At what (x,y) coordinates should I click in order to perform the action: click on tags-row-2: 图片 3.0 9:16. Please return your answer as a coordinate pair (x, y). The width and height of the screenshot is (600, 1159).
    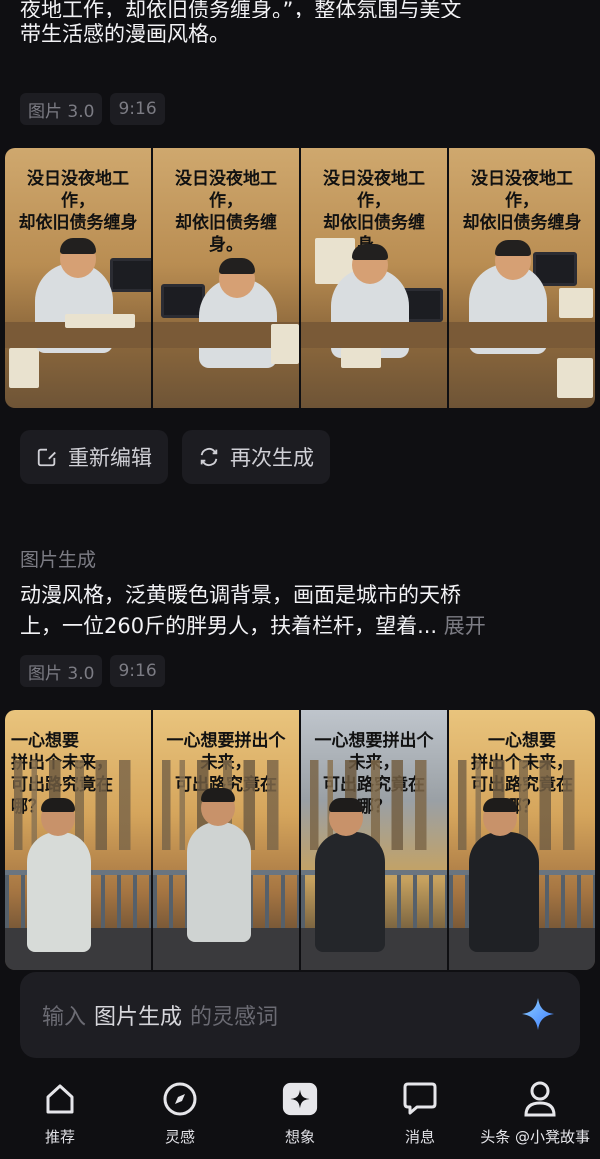
    Looking at the image, I should click on (92, 671).